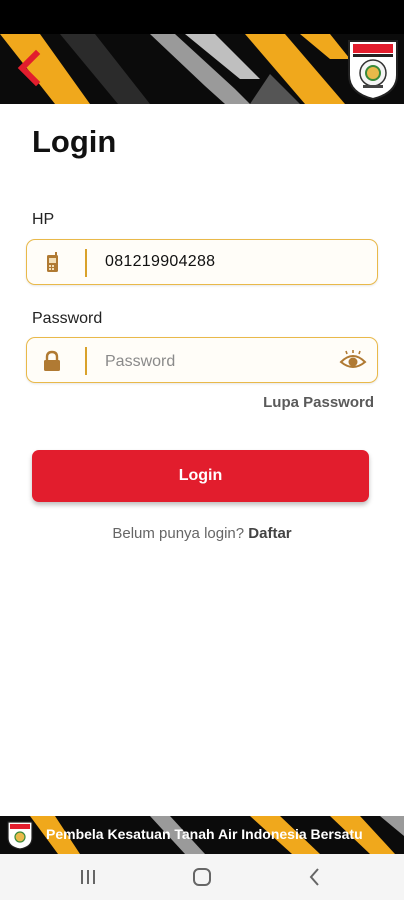  Describe the element at coordinates (86, 361) in the screenshot. I see `password-field-divider` at that location.